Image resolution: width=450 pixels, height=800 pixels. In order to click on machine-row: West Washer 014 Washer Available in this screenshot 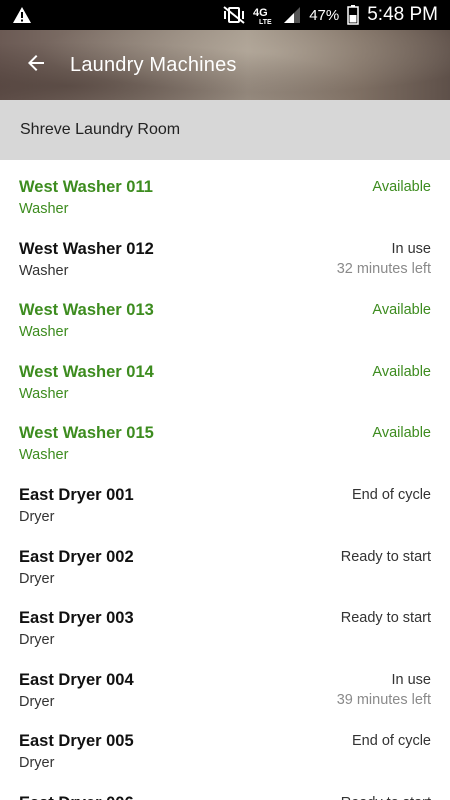, I will do `click(225, 376)`.